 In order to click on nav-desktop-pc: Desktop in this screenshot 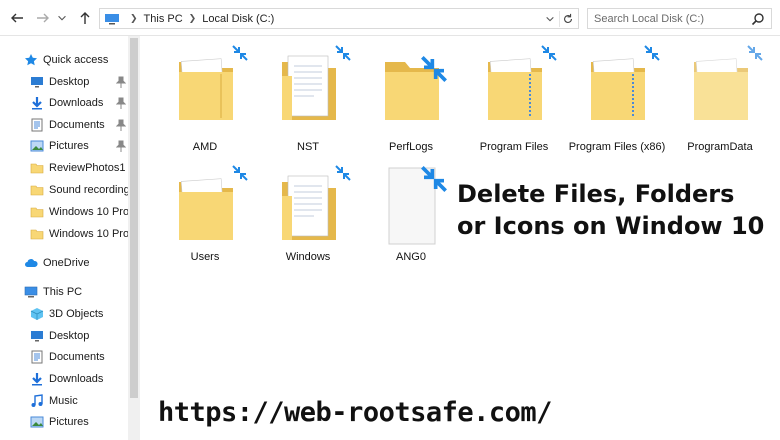, I will do `click(64, 336)`.